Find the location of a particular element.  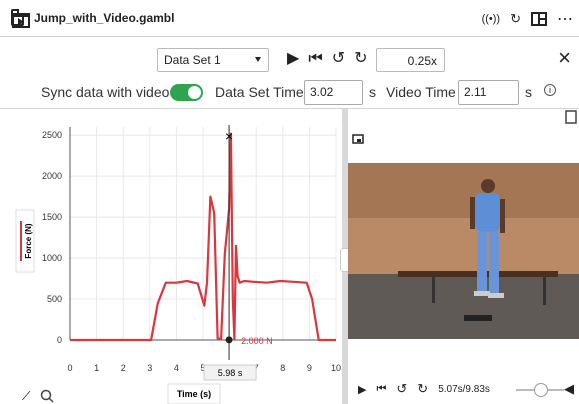

close-icon: × is located at coordinates (564, 58).